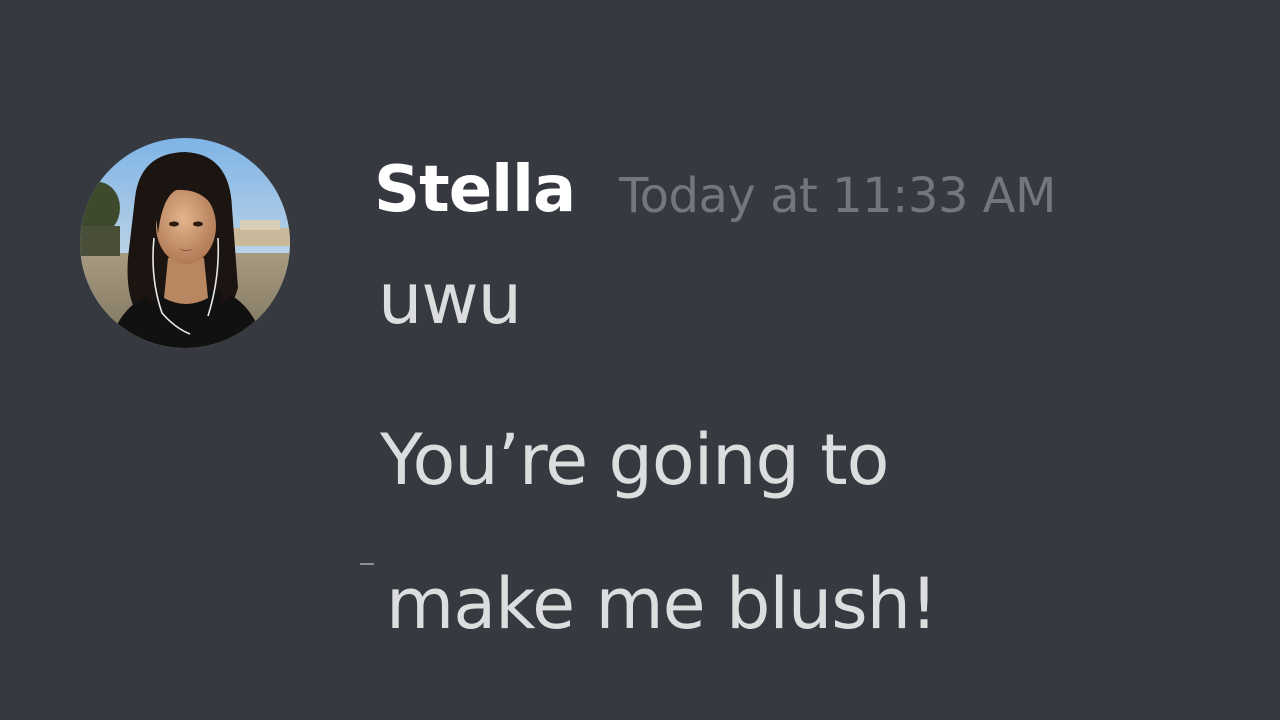  I want to click on user-avatar, so click(185, 243).